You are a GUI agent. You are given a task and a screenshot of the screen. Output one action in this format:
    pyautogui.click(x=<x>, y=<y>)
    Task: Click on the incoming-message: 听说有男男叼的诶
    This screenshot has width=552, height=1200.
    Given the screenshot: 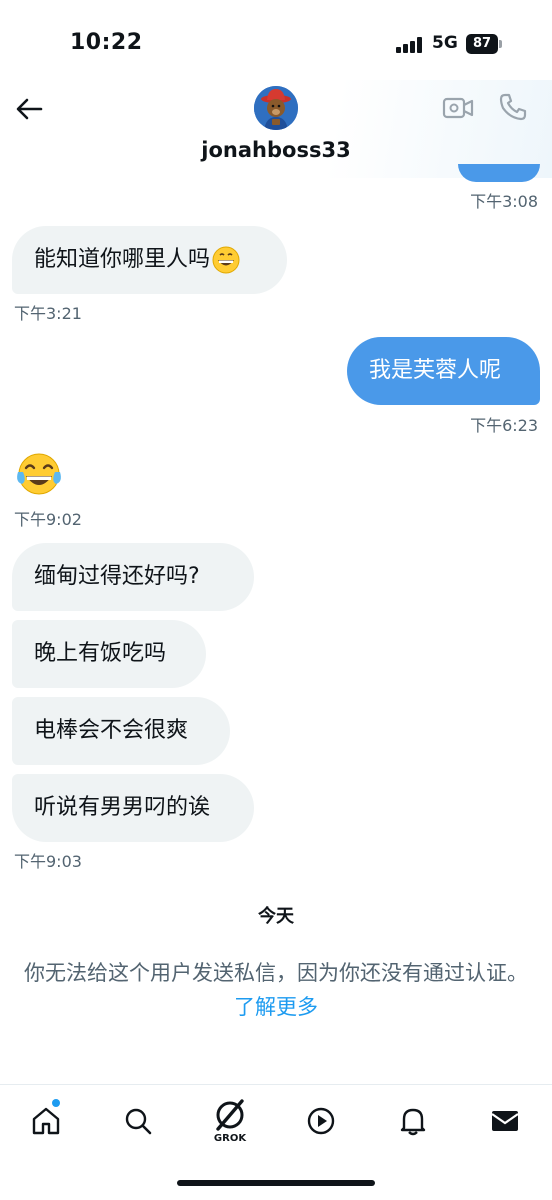 What is the action you would take?
    pyautogui.click(x=133, y=808)
    